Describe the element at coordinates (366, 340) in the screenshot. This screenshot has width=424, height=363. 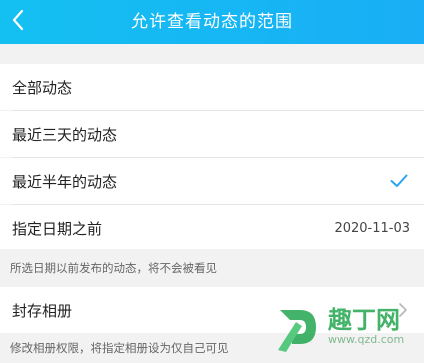
I see `watermark-url: www.qzd.com` at that location.